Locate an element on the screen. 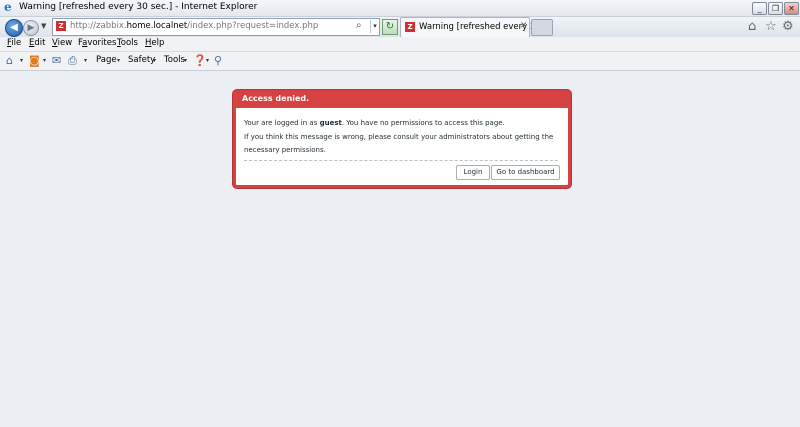  refresh-button: ↻ is located at coordinates (390, 27).